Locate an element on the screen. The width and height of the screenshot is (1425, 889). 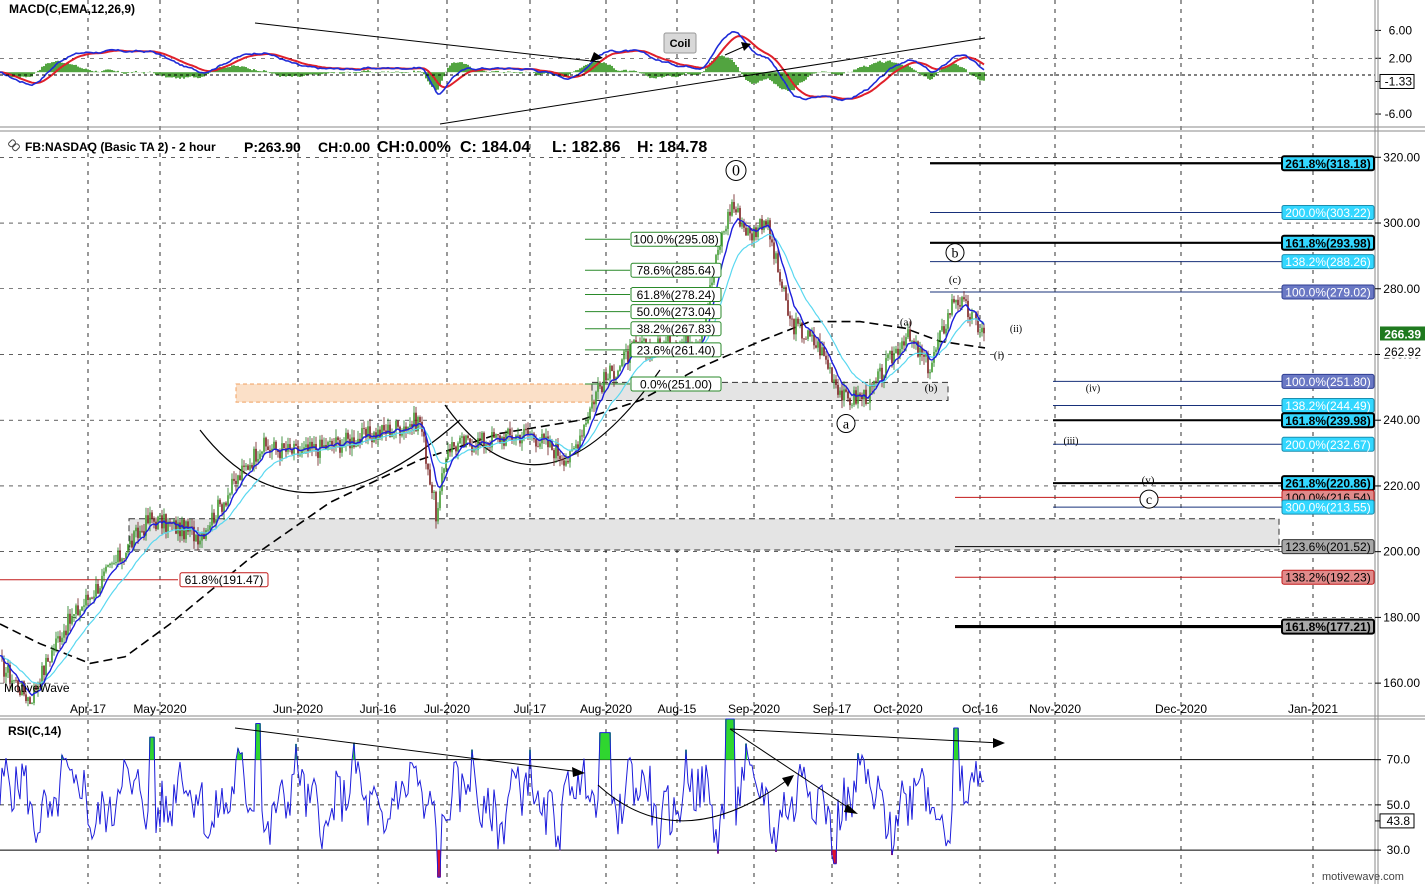
extension-label: 161.8%(293.98) is located at coordinates (1327, 243).